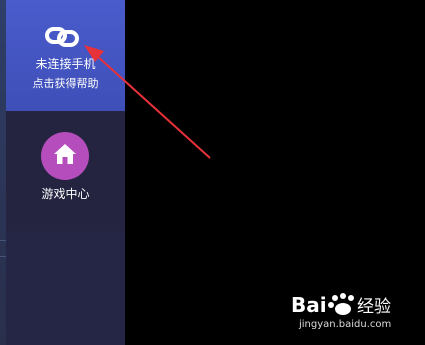 This screenshot has width=425, height=345. I want to click on game-center-label: 游戏中心, so click(65, 194).